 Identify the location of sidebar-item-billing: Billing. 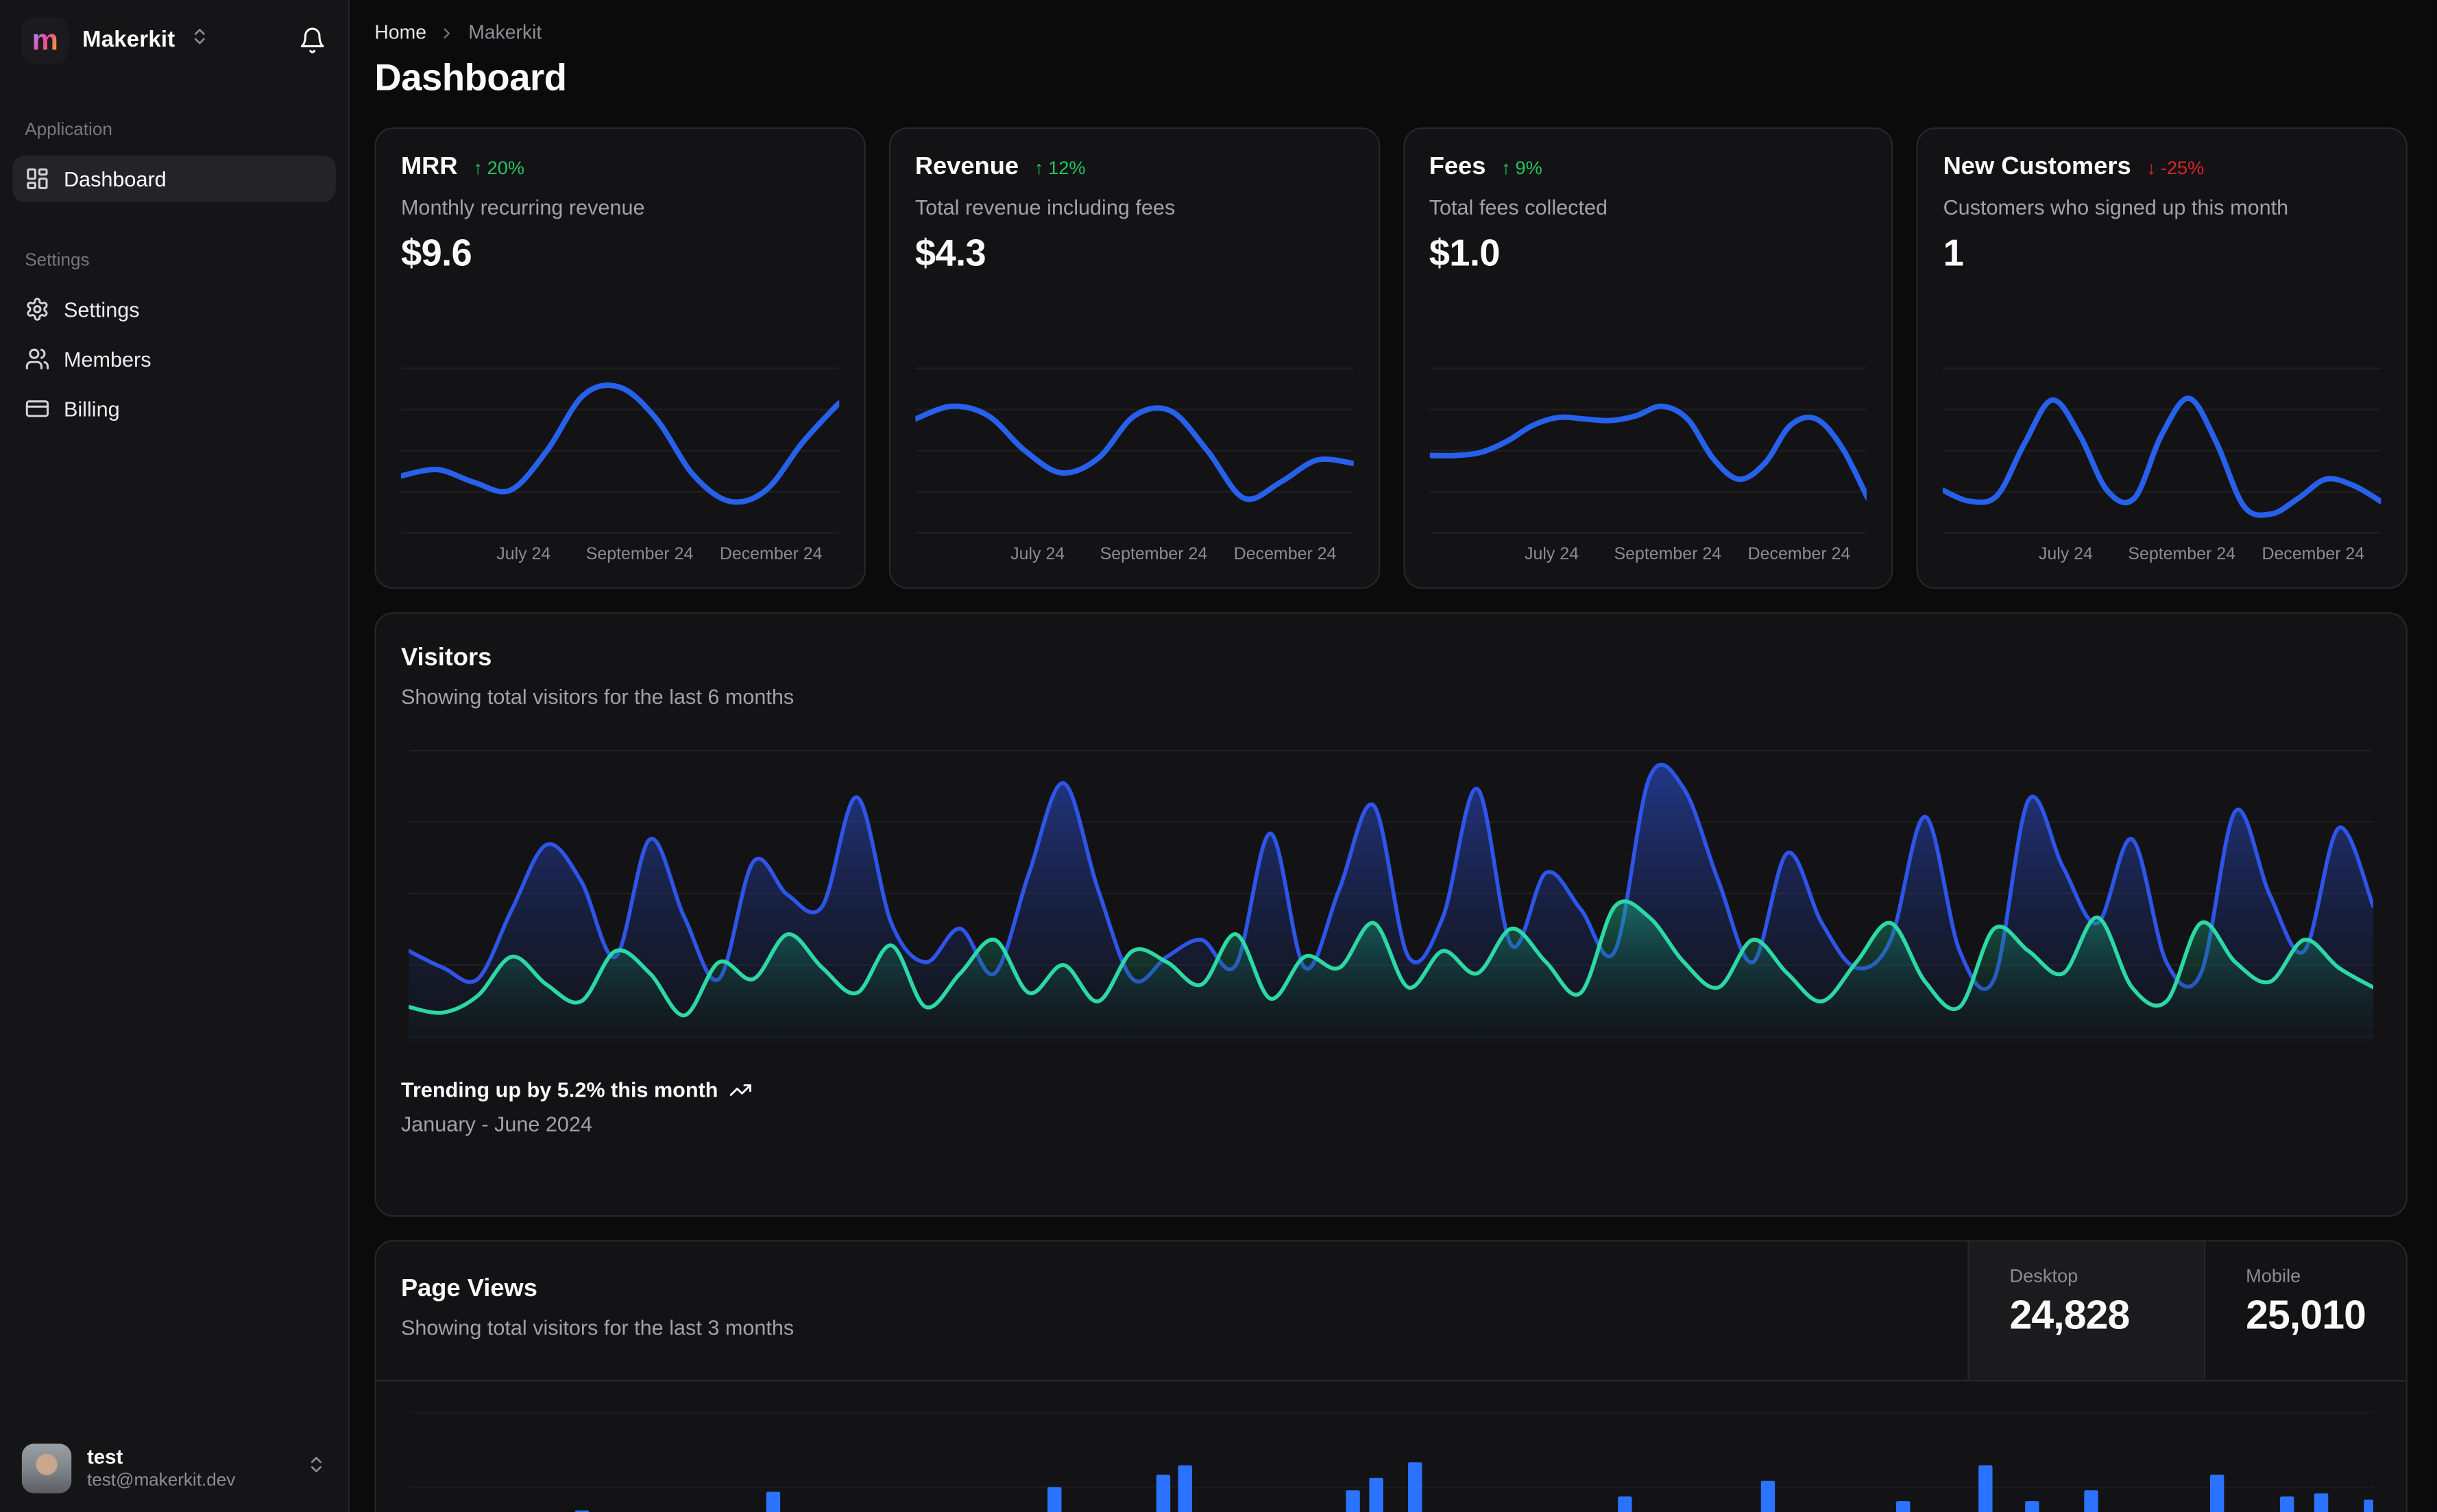
(174, 409).